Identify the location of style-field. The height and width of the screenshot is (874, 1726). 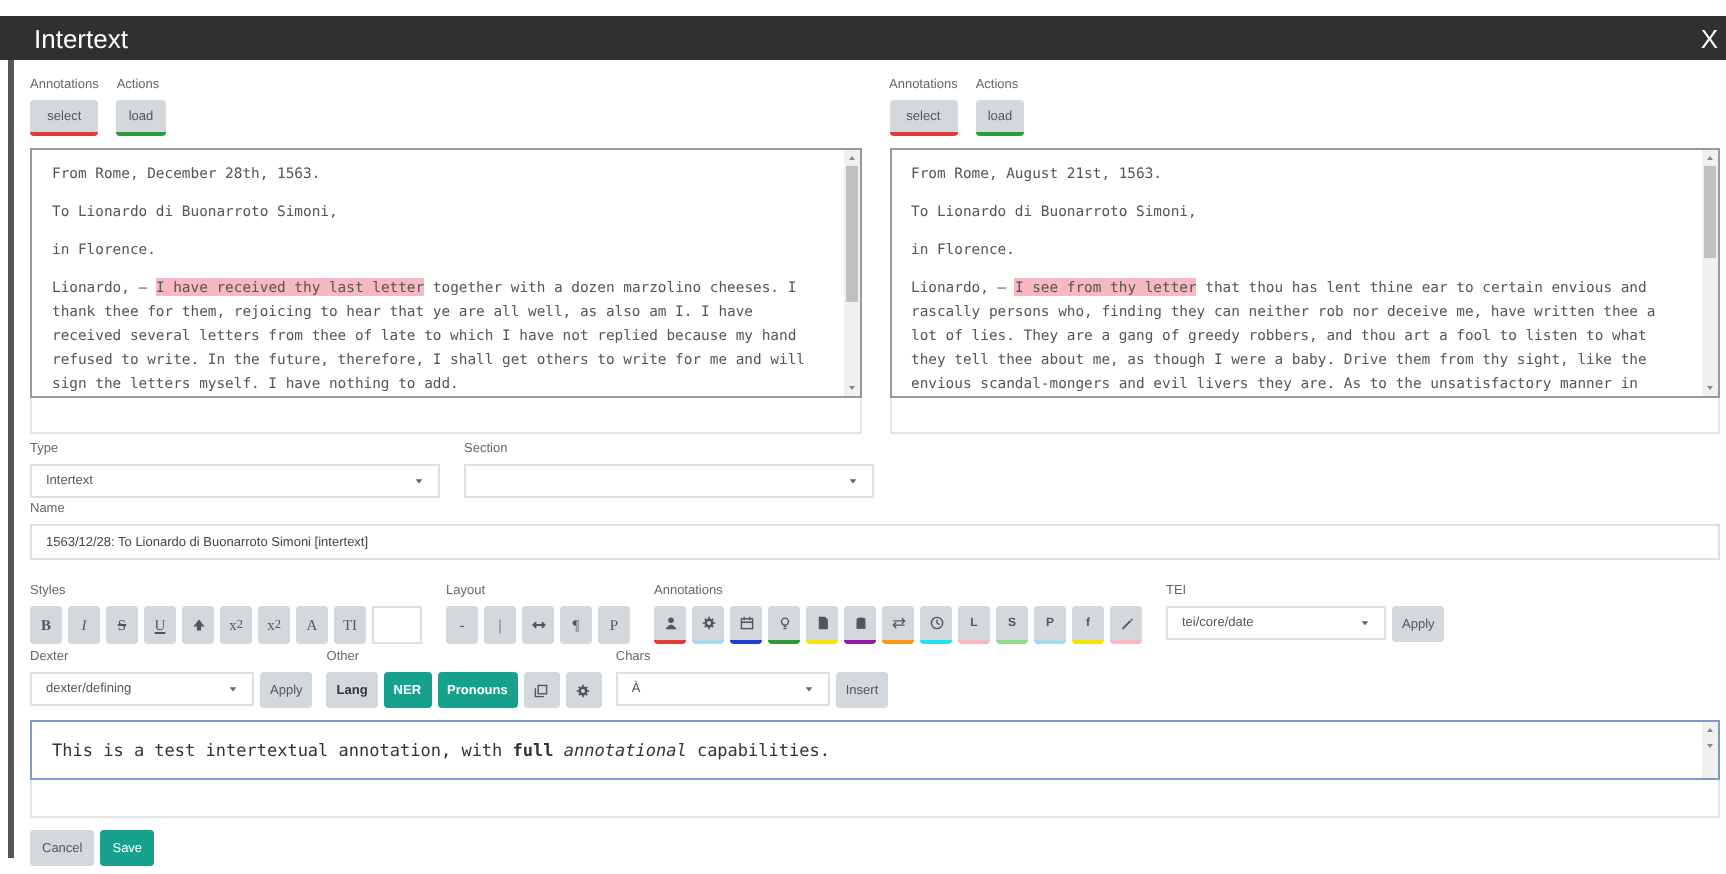
(397, 625).